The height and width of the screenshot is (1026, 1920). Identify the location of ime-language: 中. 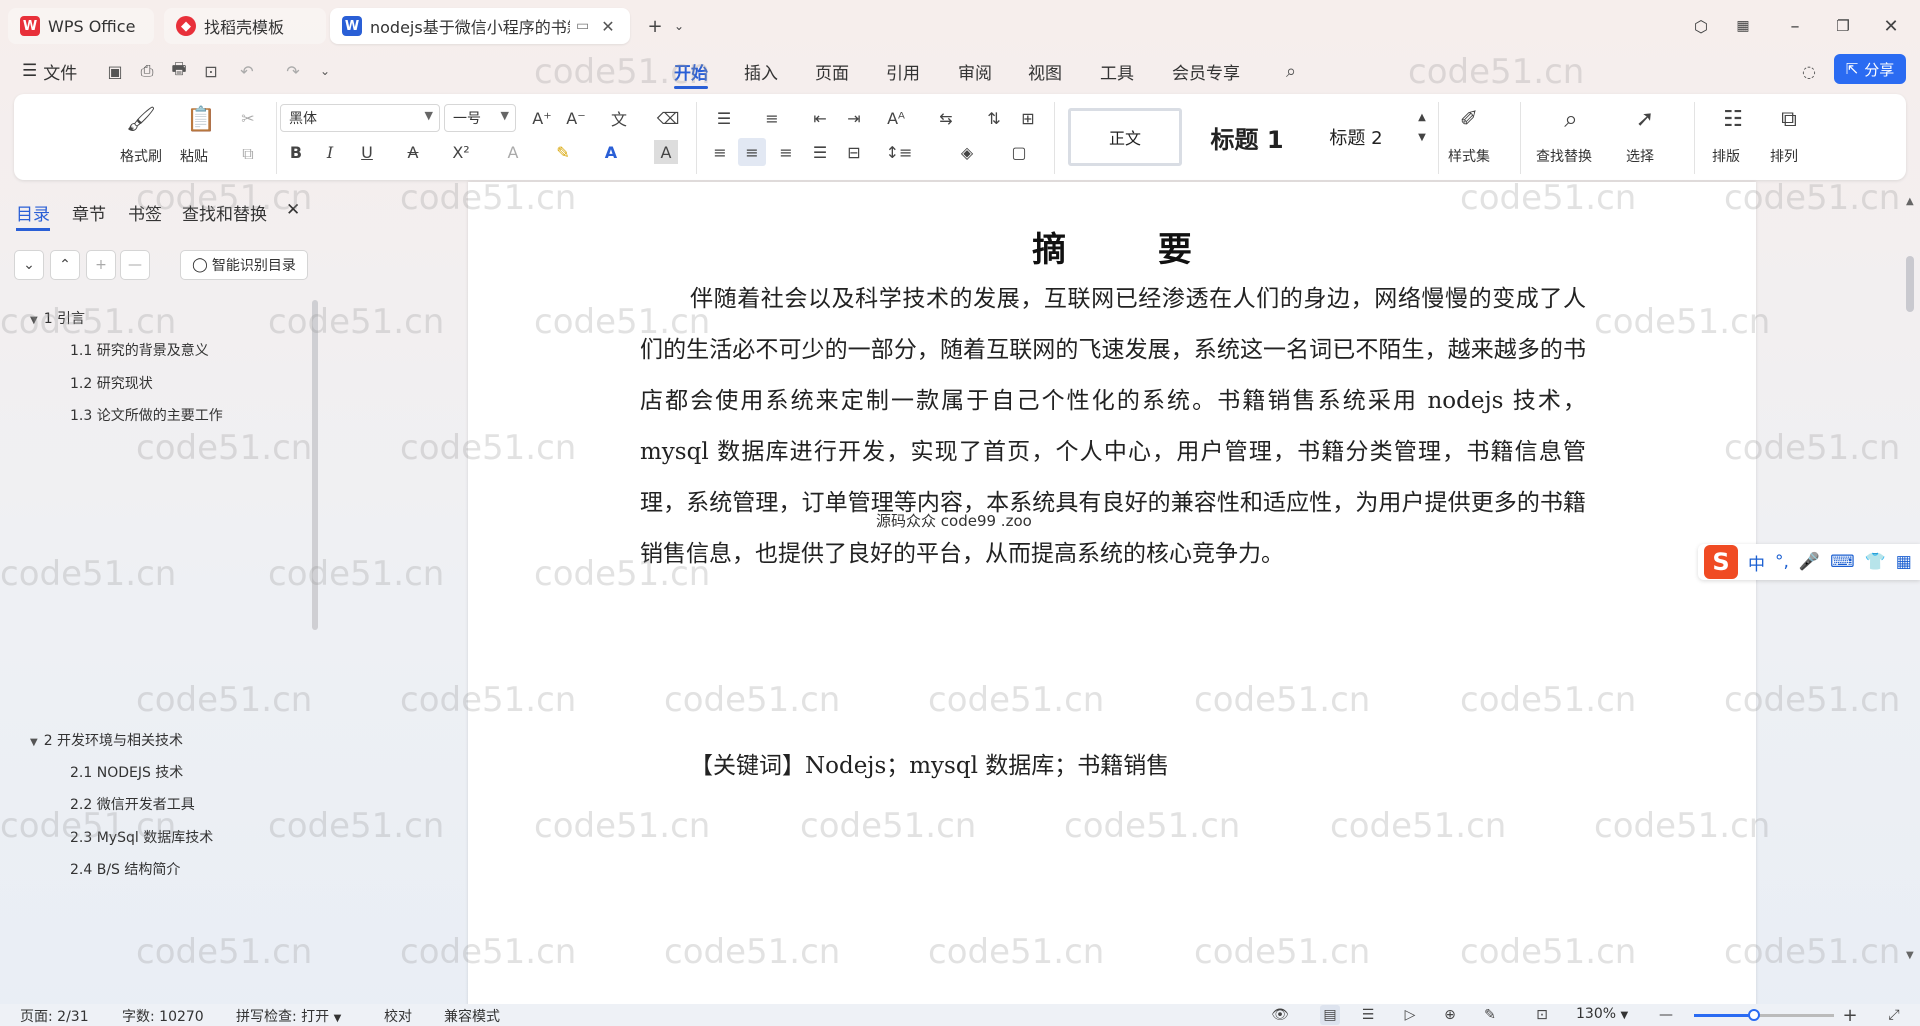
(1756, 562).